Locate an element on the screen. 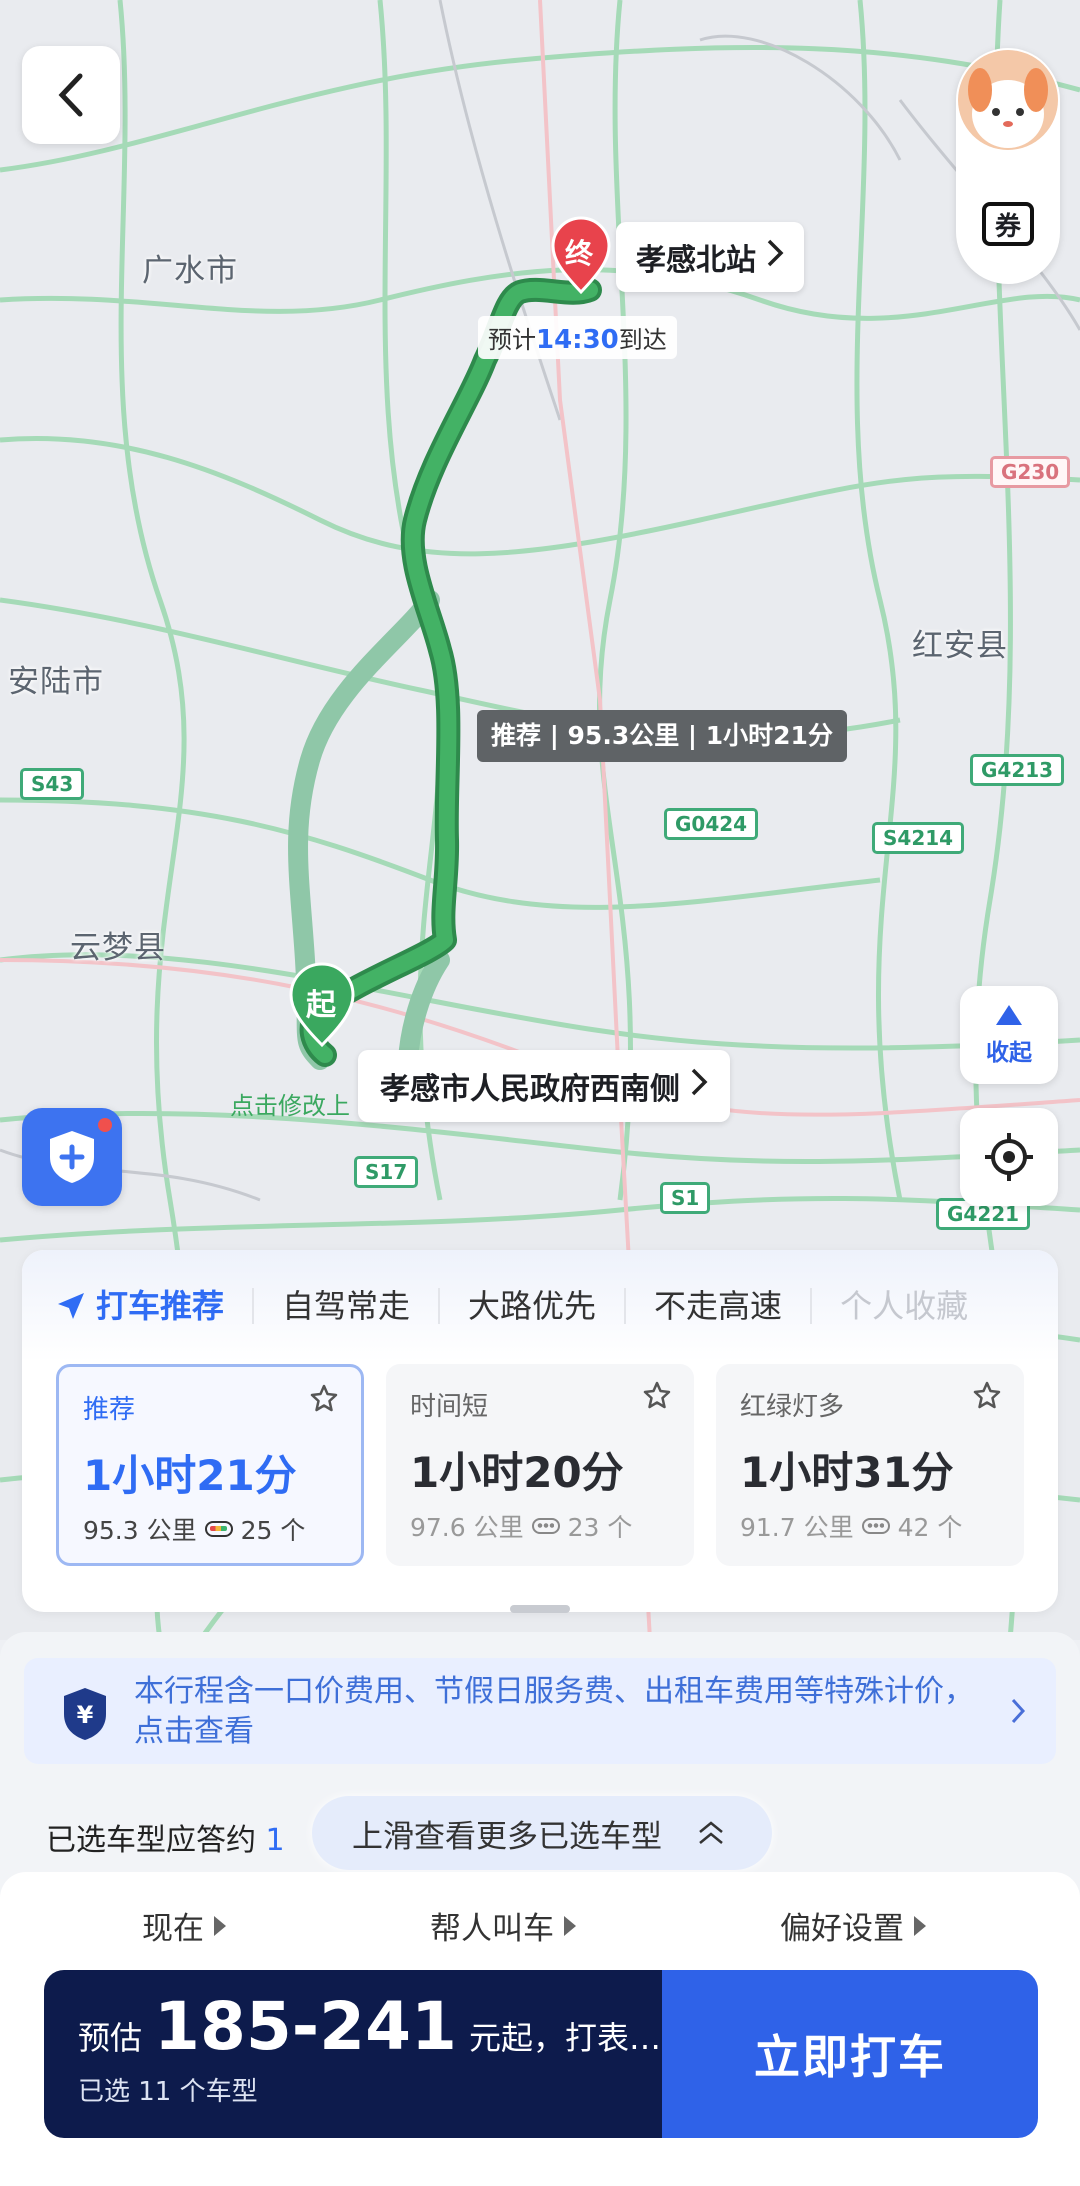  tab-main-roads: 大路优先 is located at coordinates (533, 1306).